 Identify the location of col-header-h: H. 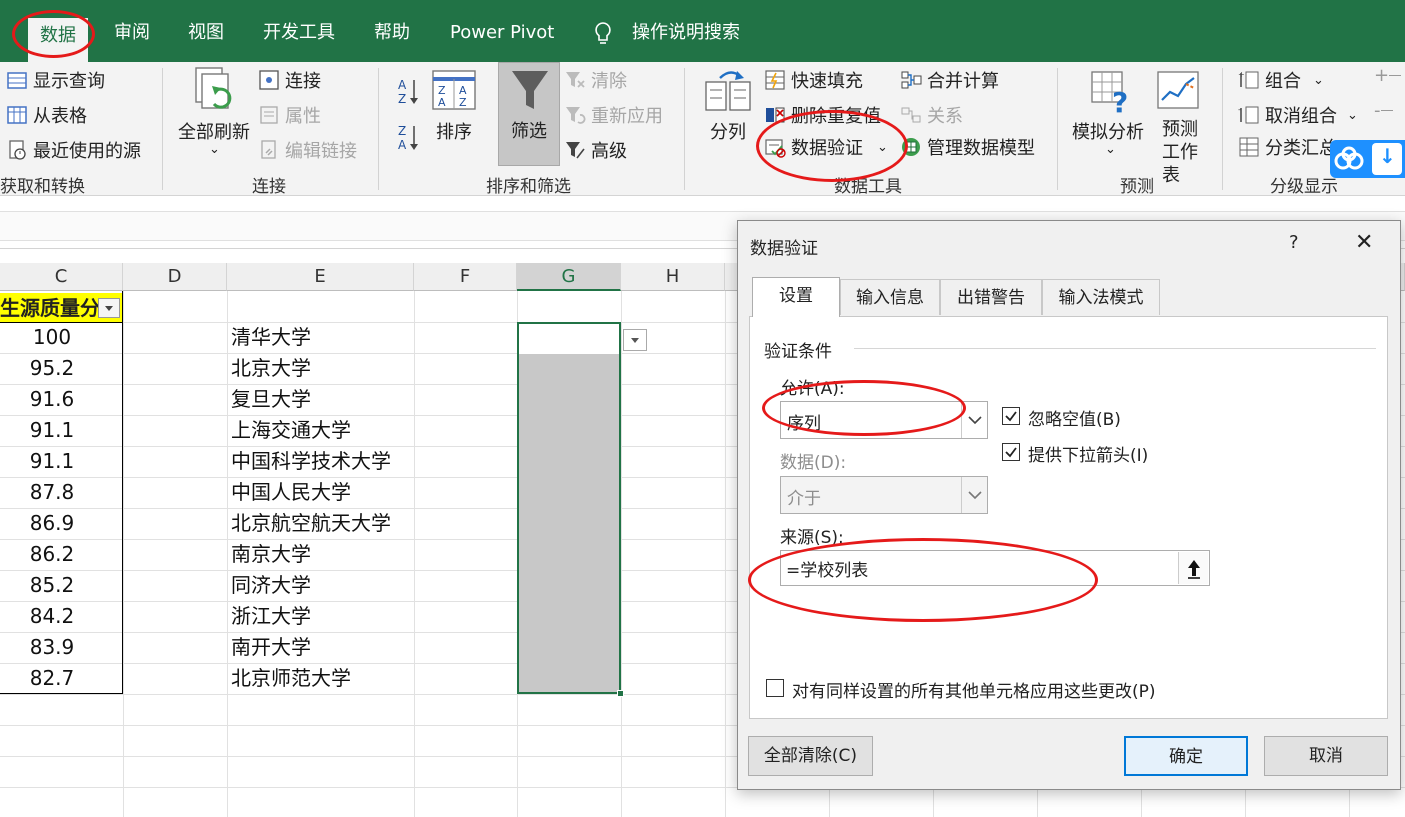
(673, 277).